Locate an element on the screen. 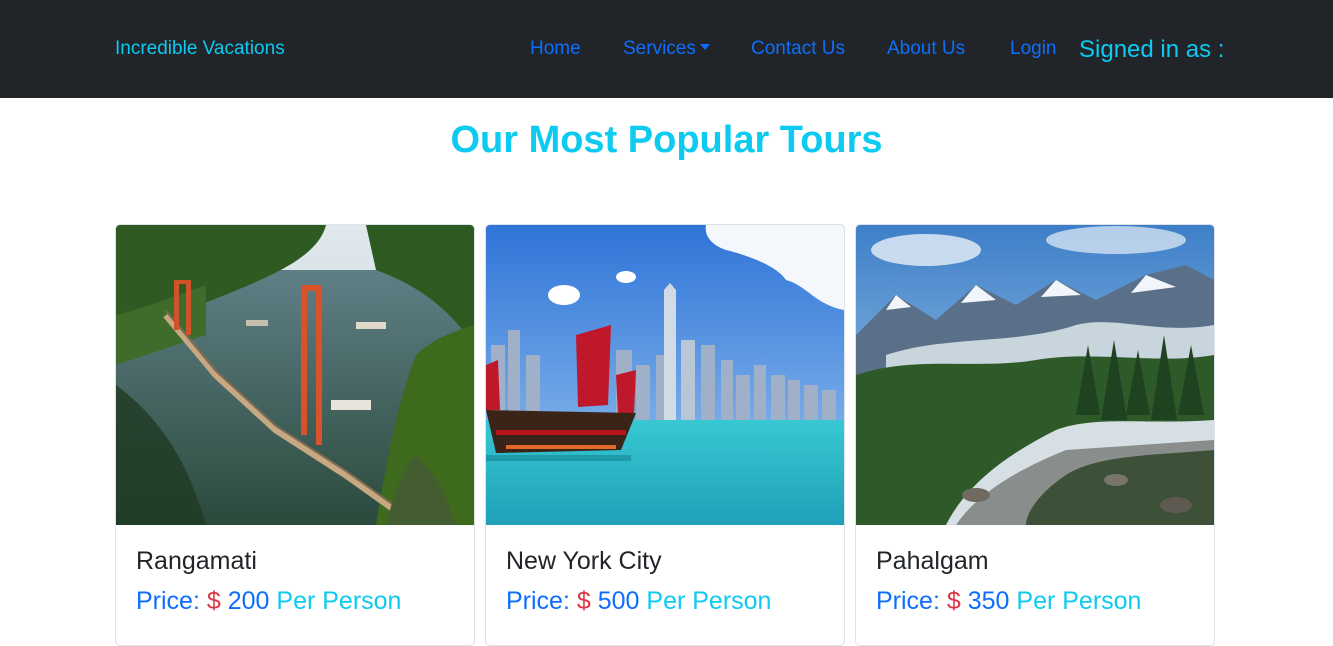 The height and width of the screenshot is (646, 1333). nav-home: Home is located at coordinates (555, 49).